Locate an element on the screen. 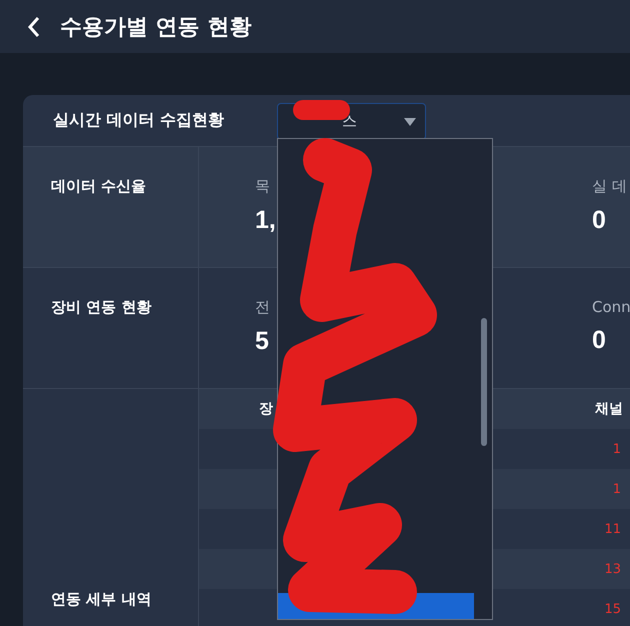 Image resolution: width=630 pixels, height=626 pixels. table-cell-text: 11 is located at coordinates (612, 529).